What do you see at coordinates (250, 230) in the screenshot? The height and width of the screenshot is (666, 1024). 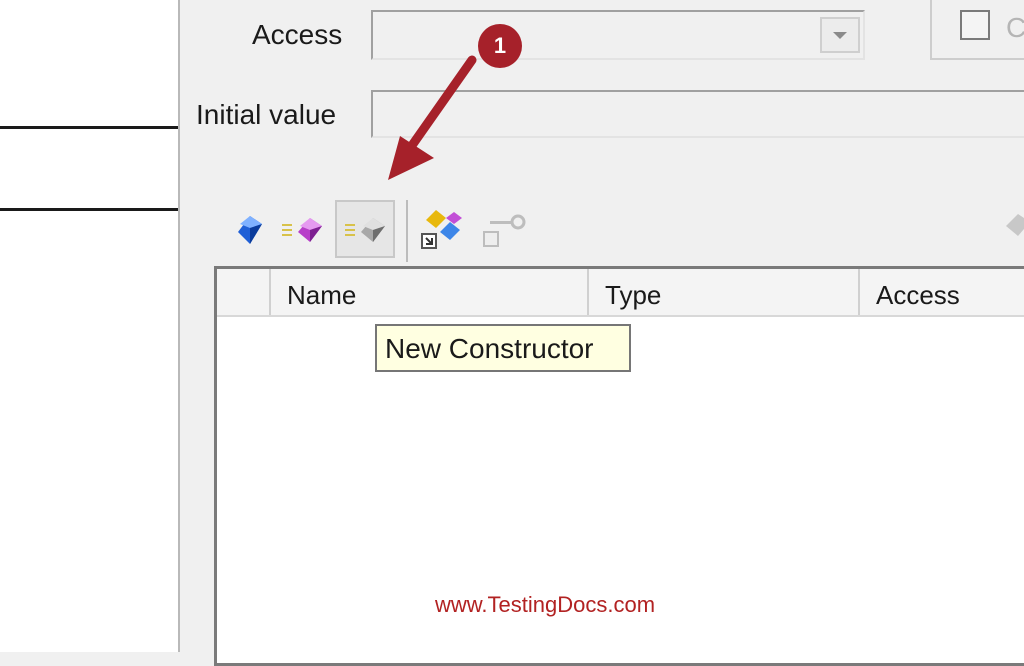 I see `blue-cube-icon` at bounding box center [250, 230].